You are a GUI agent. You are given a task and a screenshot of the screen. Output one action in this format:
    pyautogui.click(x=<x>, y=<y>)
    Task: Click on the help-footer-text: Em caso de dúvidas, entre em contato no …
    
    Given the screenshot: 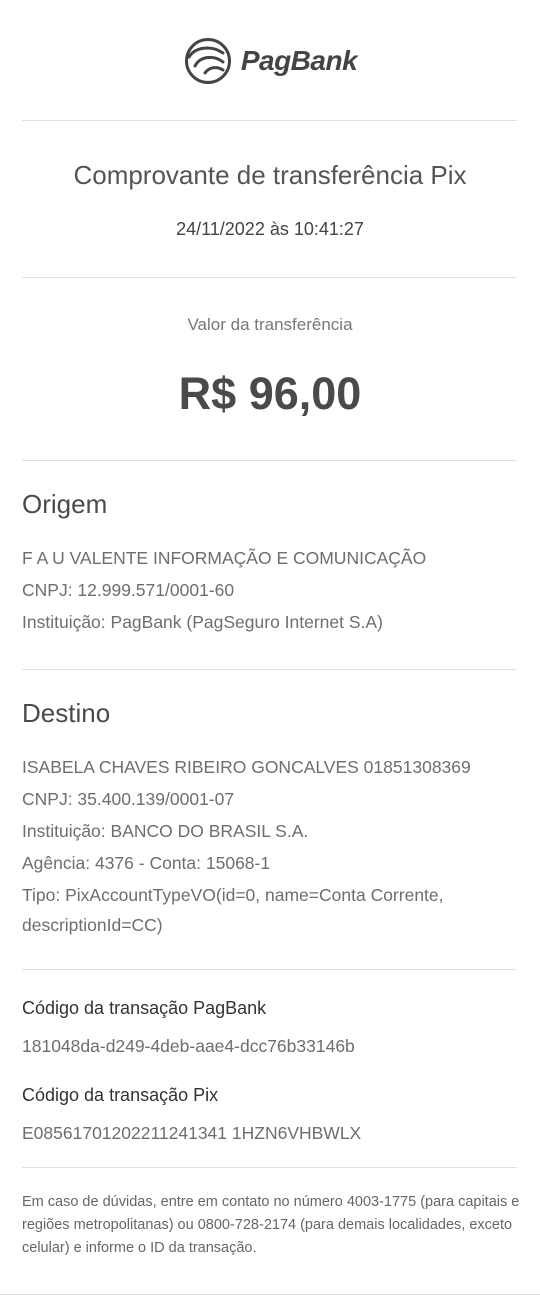 What is the action you would take?
    pyautogui.click(x=271, y=1225)
    